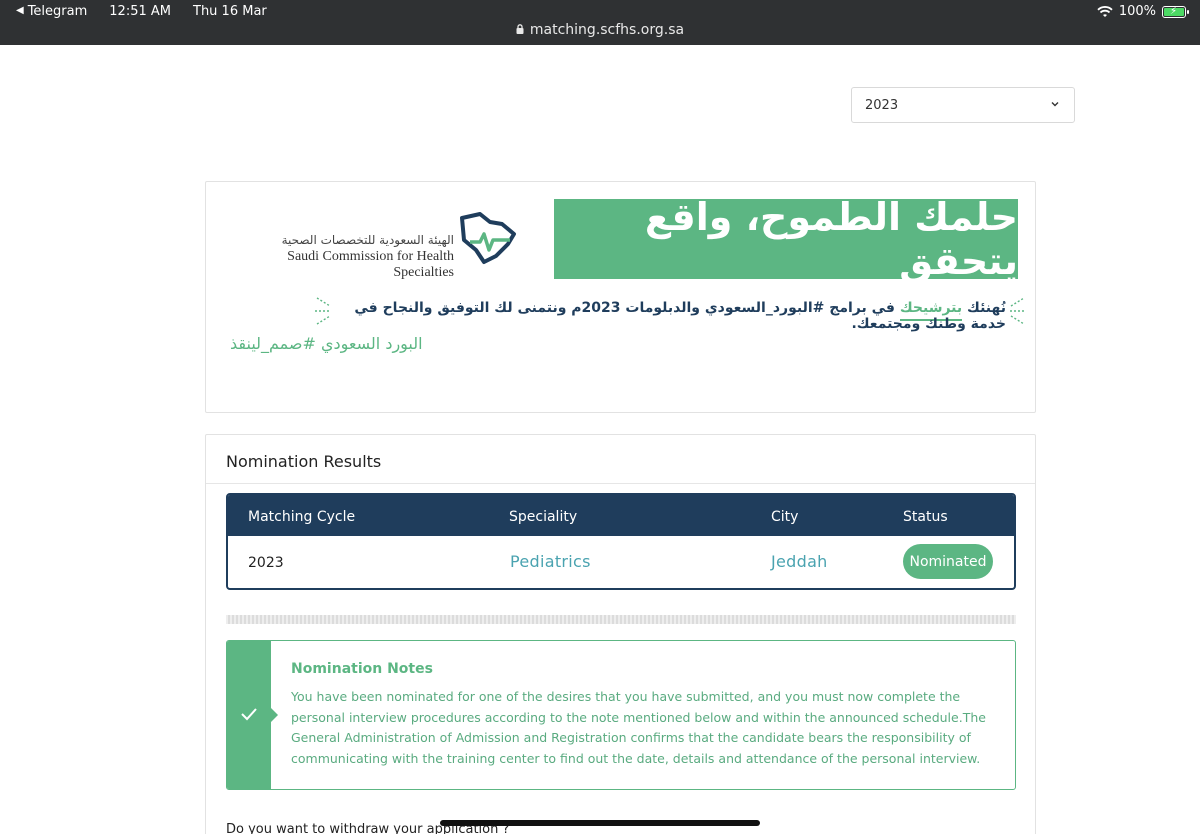 This screenshot has width=1200, height=834. I want to click on wifi-icon, so click(1105, 11).